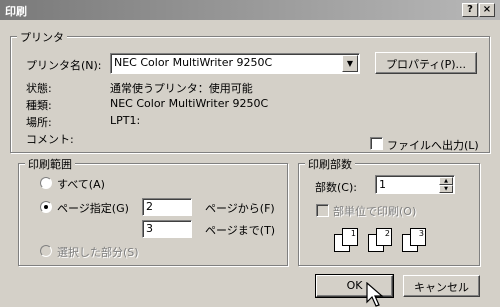  I want to click on location-value: LPT1:, so click(125, 120).